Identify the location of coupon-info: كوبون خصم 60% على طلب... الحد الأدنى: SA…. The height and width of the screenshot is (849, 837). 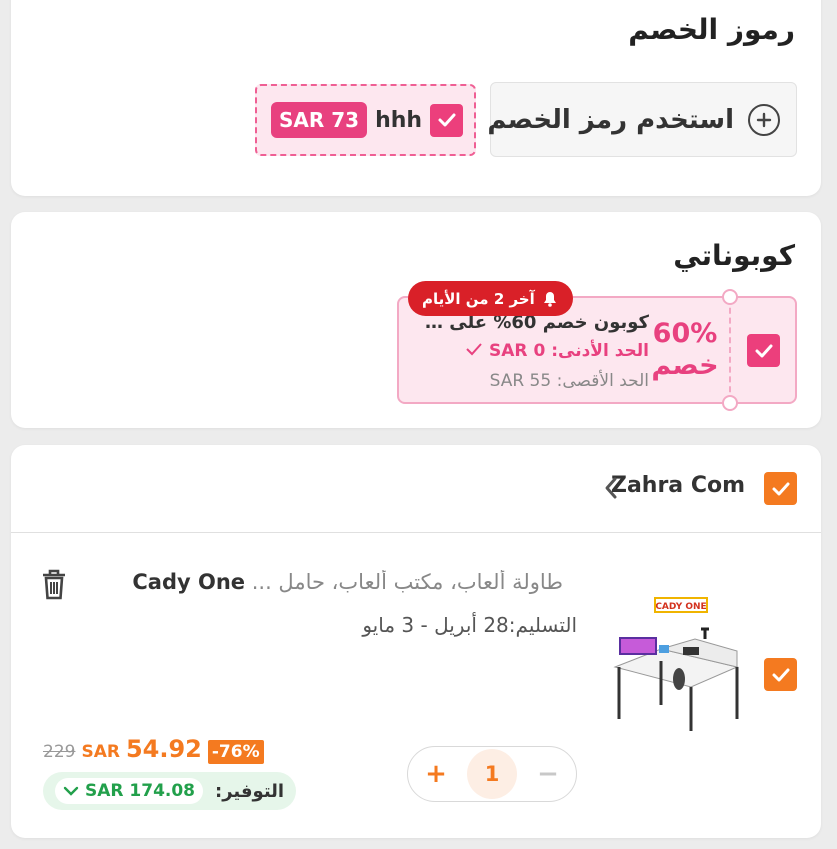
(529, 353).